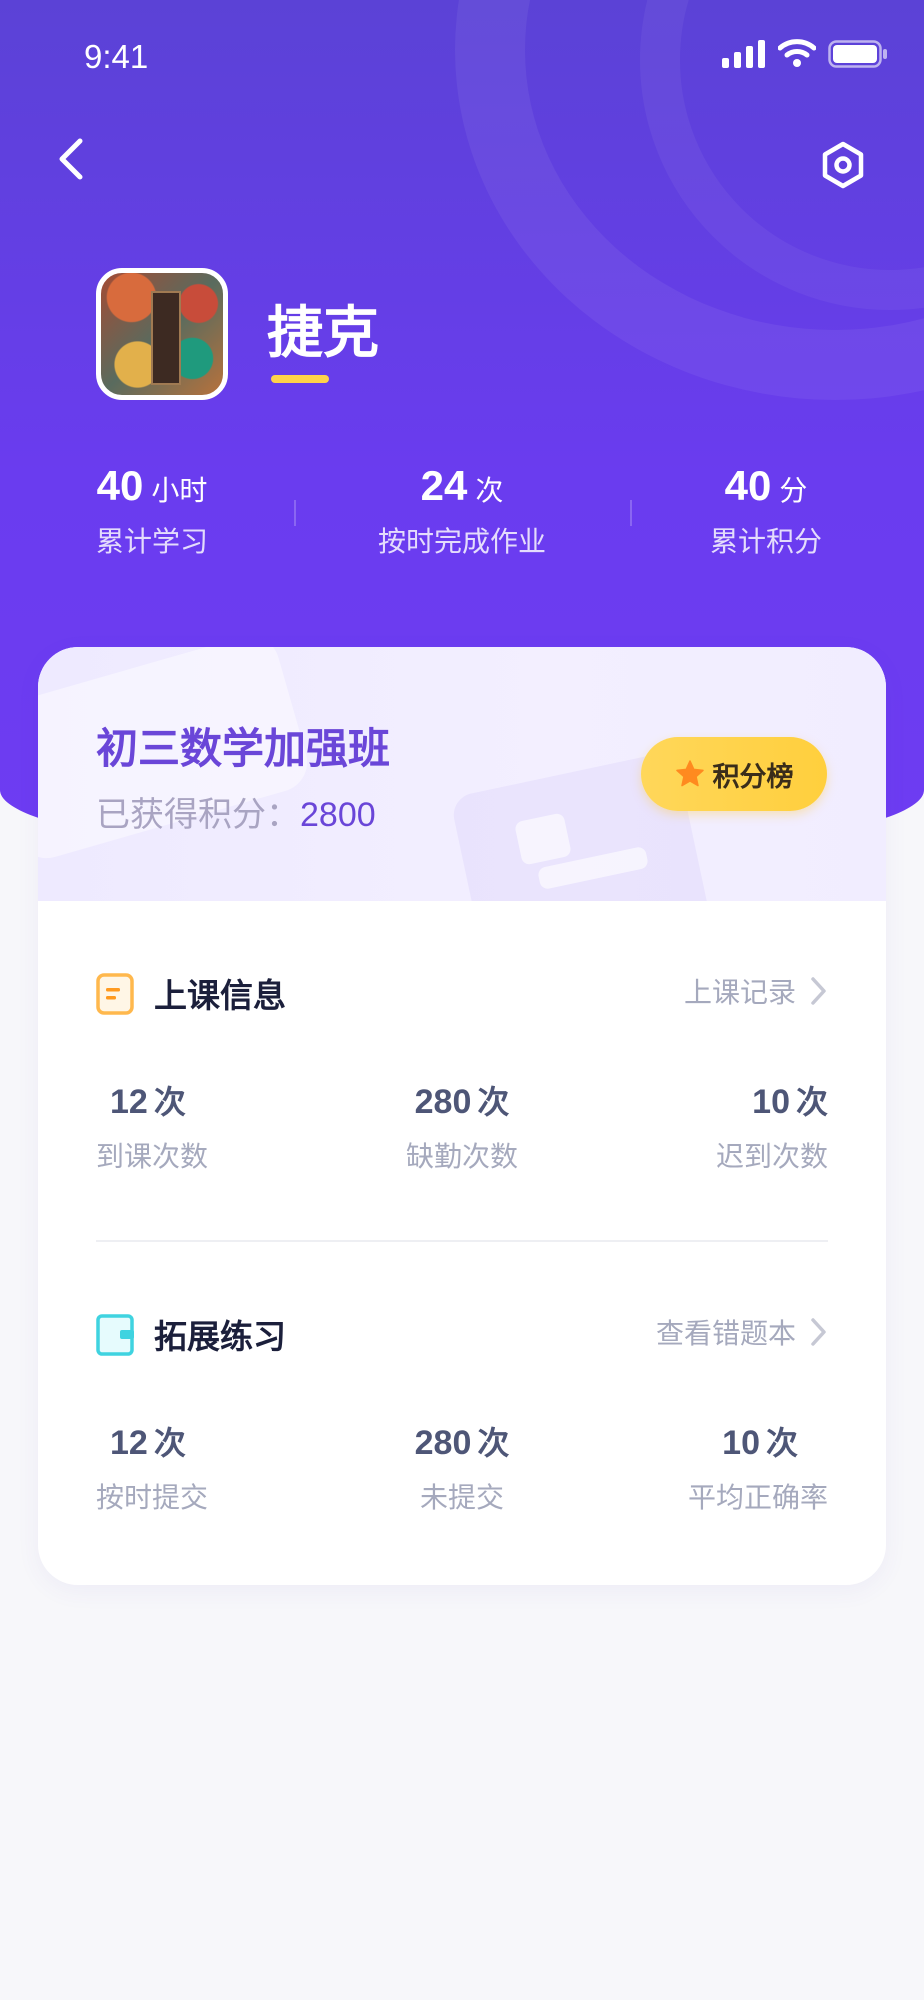 This screenshot has height=2000, width=924. What do you see at coordinates (196, 1126) in the screenshot?
I see `metric-attendance-count: 12 次 到课次数` at bounding box center [196, 1126].